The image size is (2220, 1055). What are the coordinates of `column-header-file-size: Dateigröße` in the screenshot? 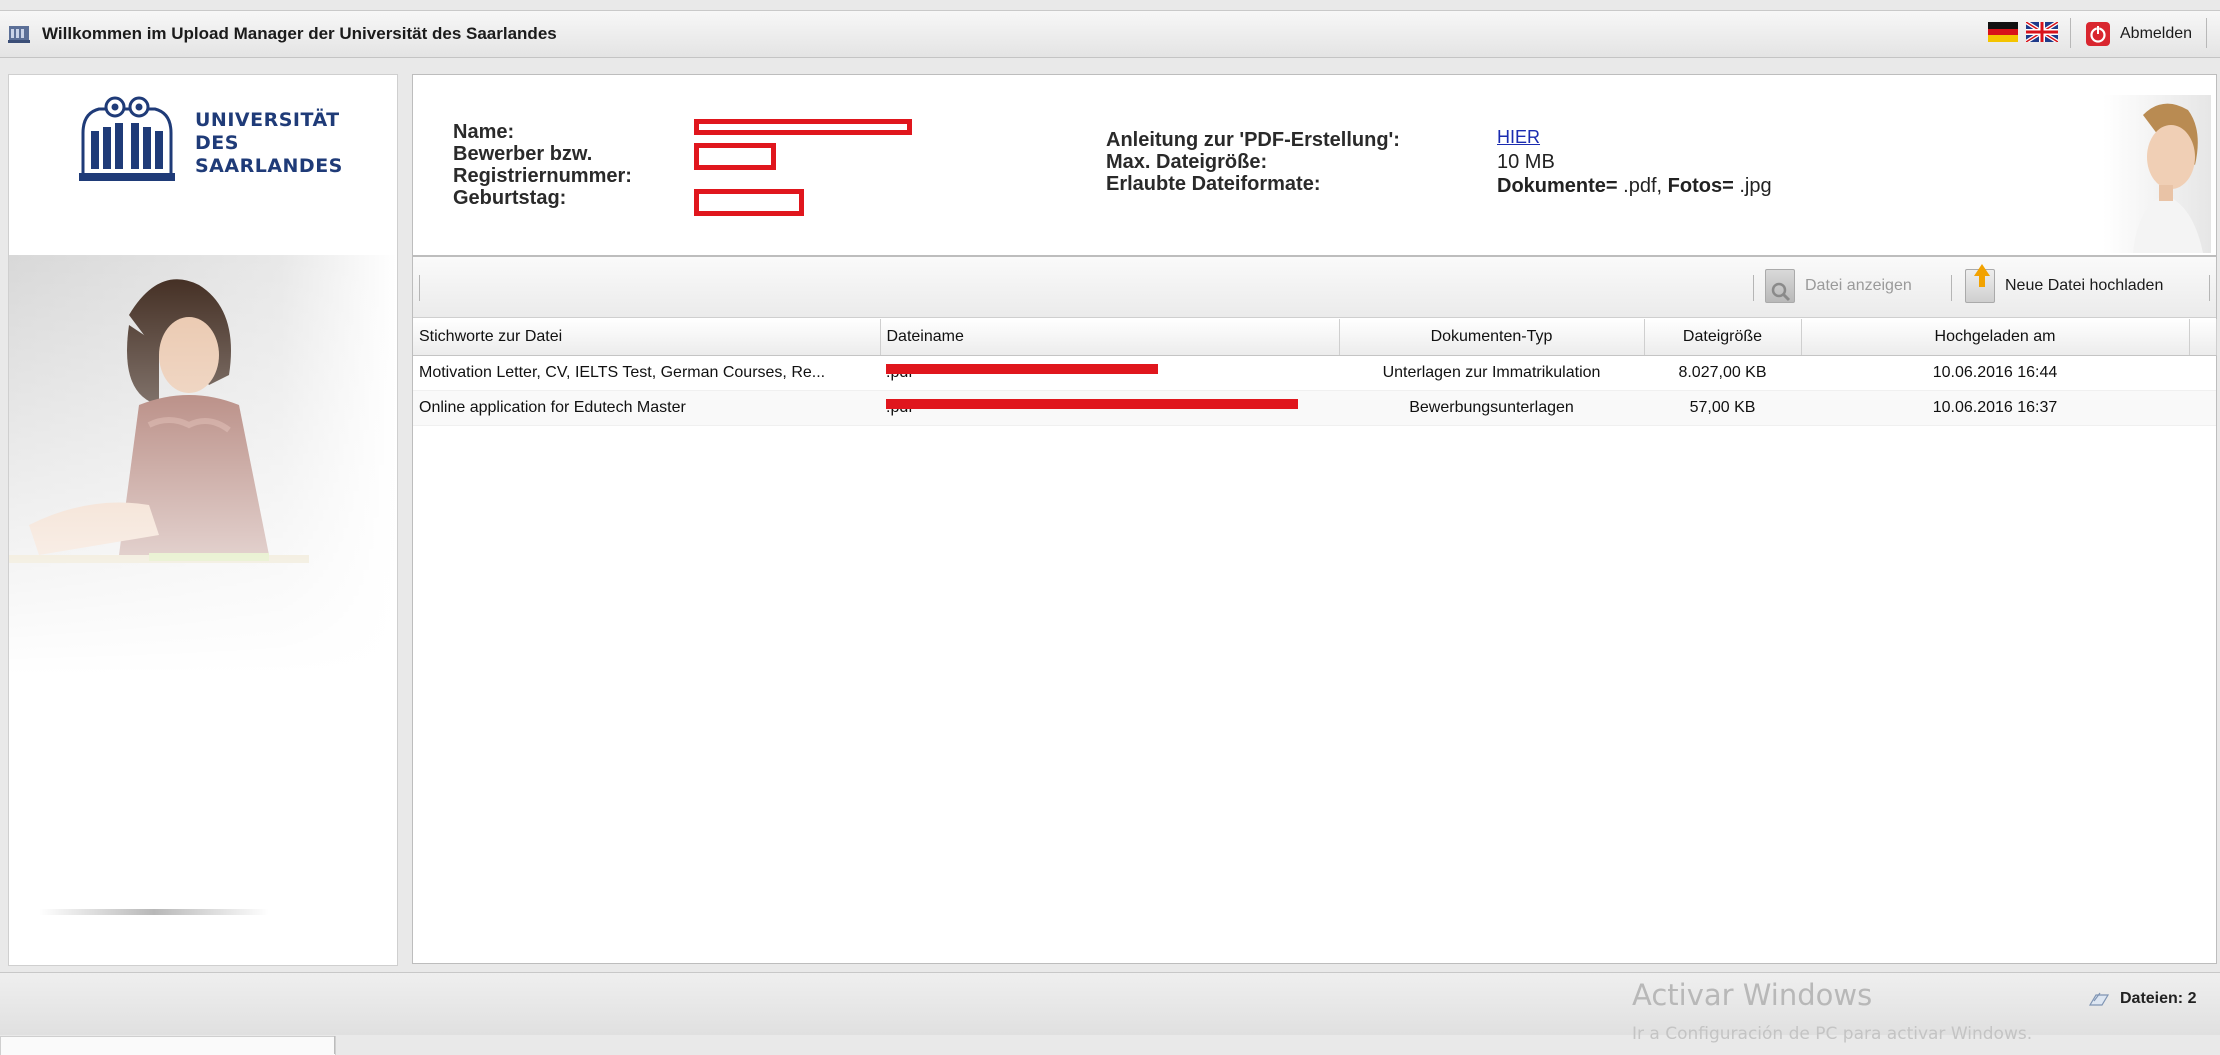 It's located at (1723, 337).